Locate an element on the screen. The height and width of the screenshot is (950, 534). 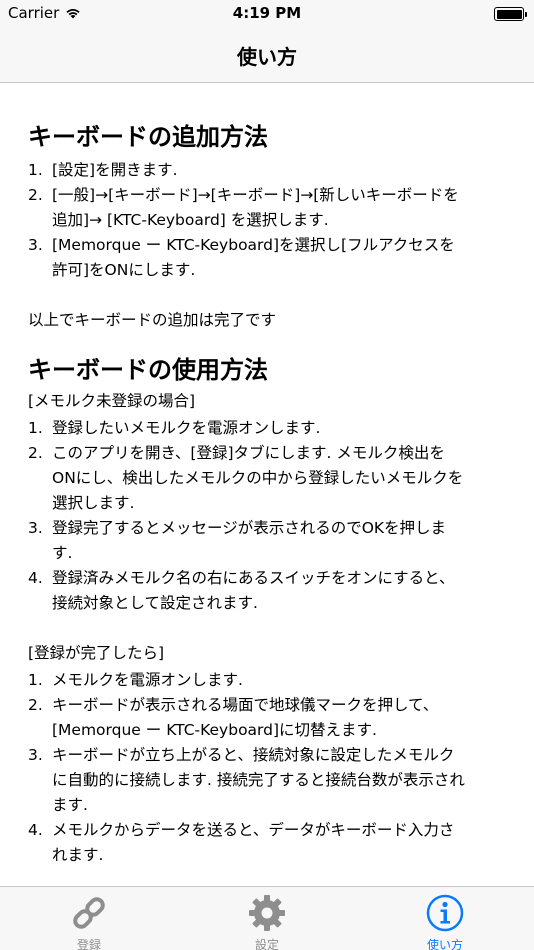
tab-settings: 設定 is located at coordinates (267, 918).